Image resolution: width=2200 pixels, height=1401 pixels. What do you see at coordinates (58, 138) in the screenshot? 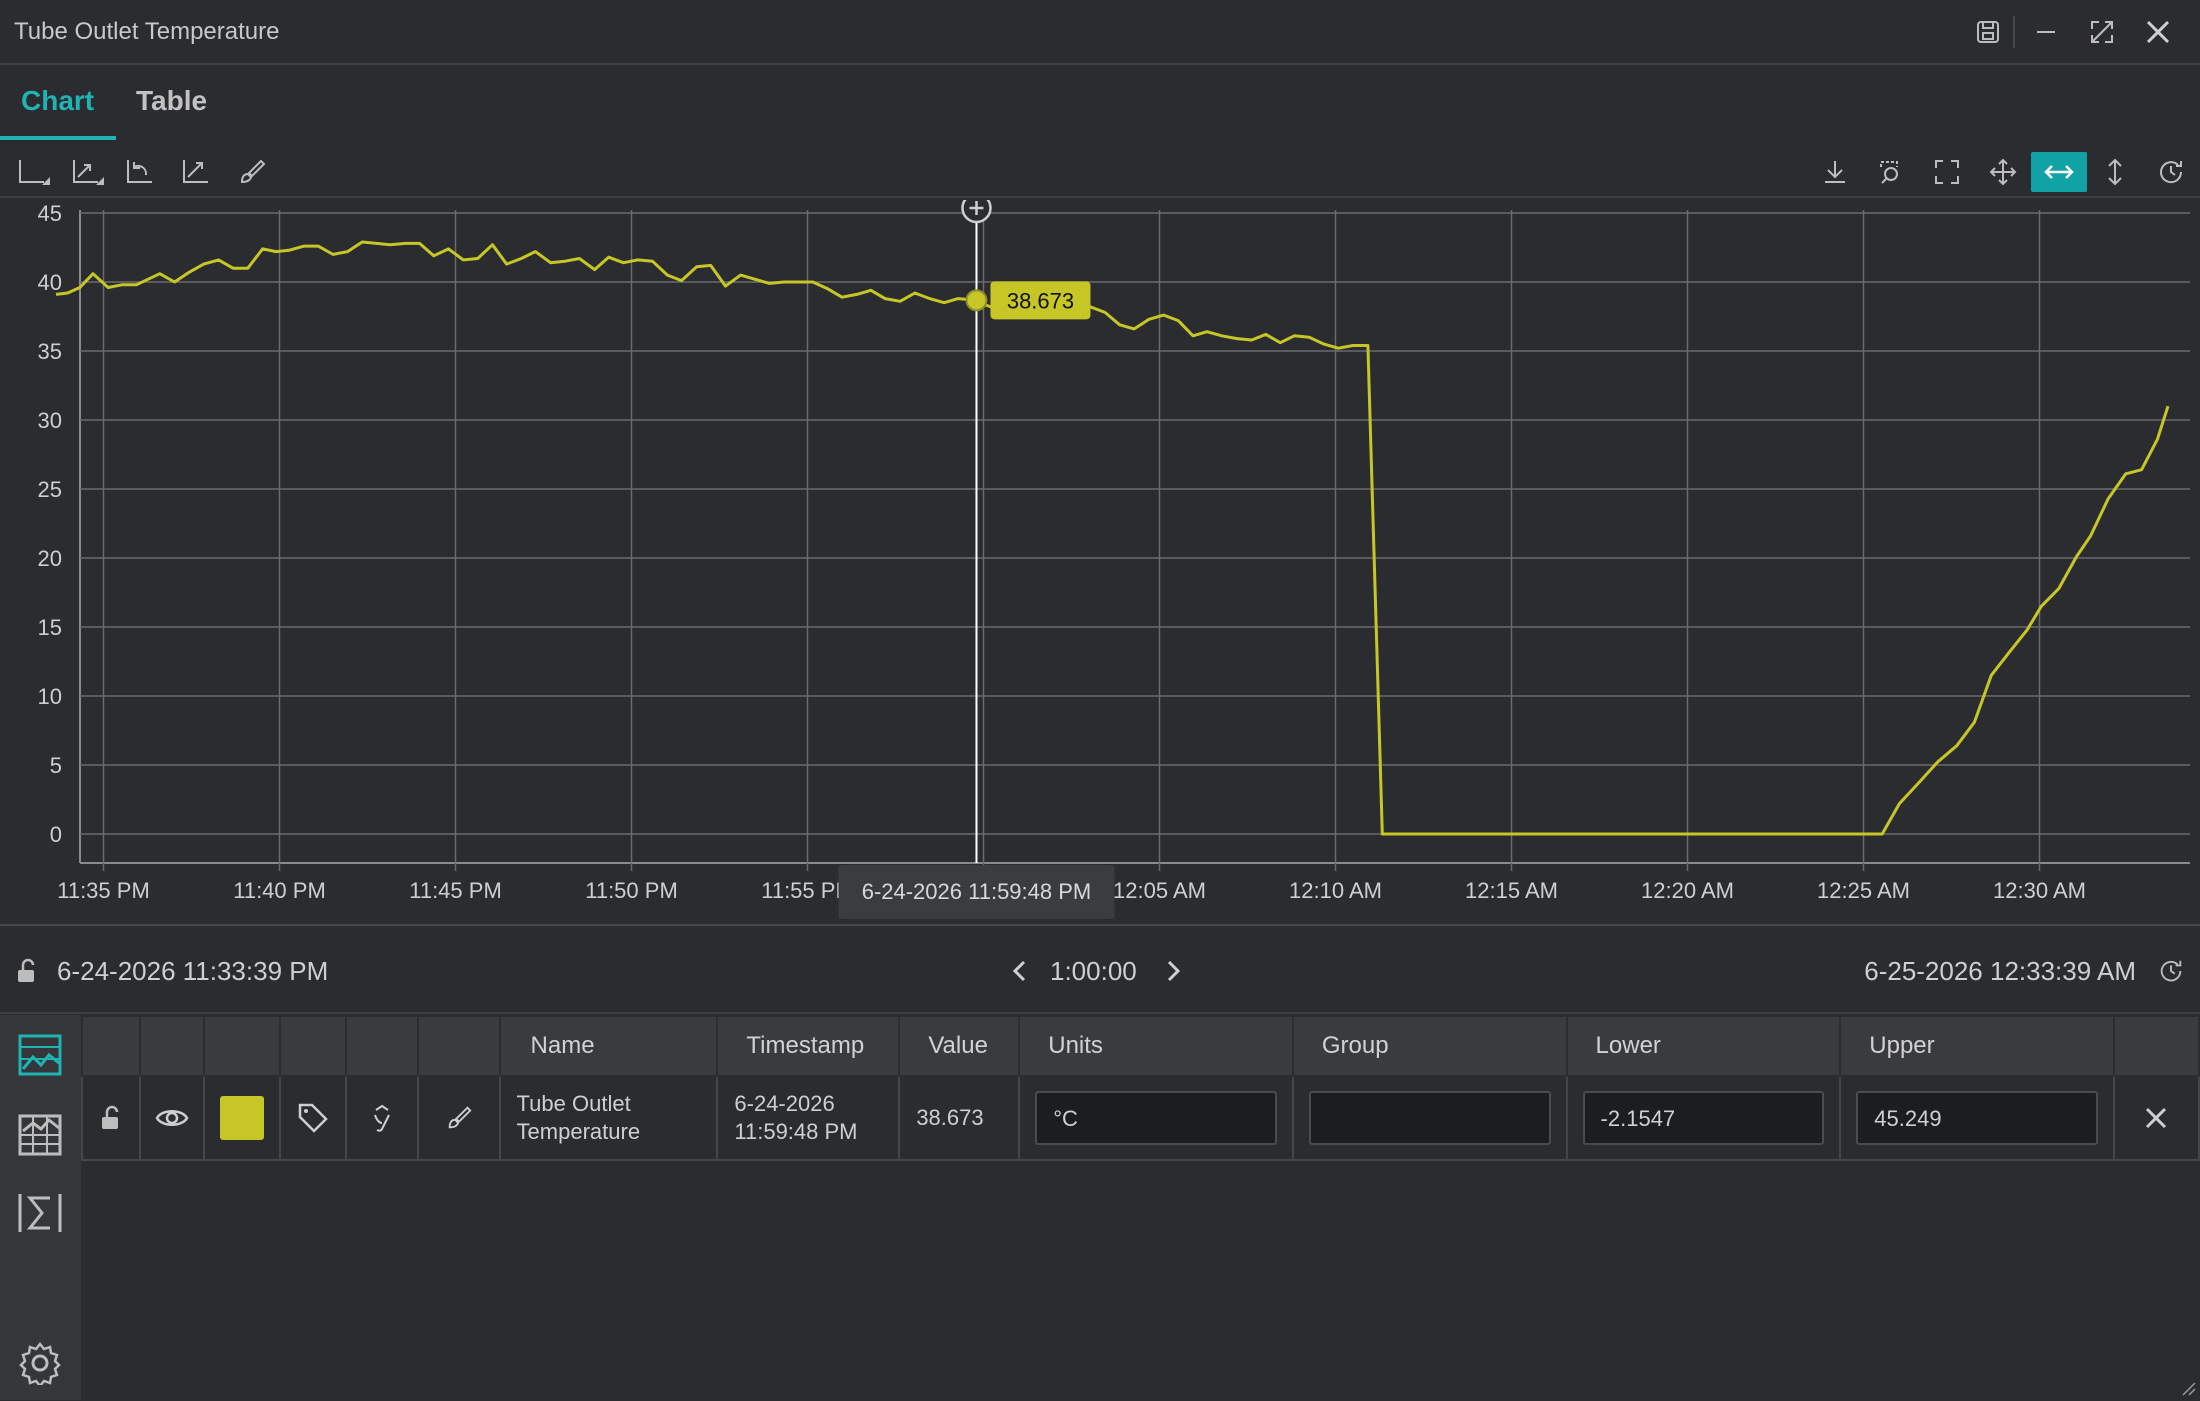
I see `active-tab-indicator` at bounding box center [58, 138].